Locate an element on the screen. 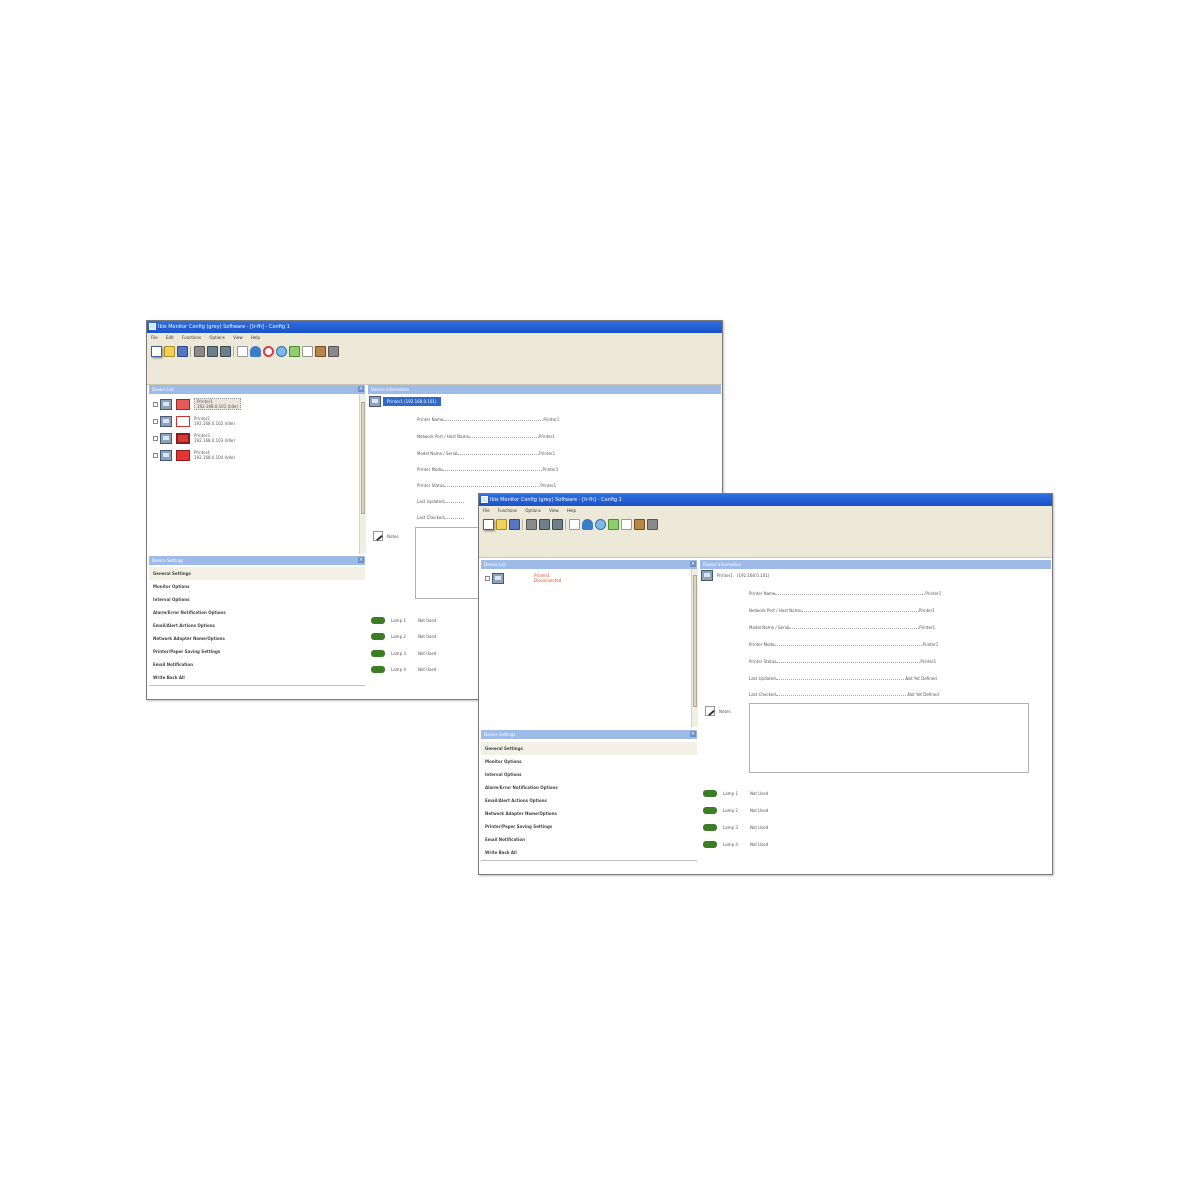 The image size is (1200, 1200). device-label: Printer1 Disconnected is located at coordinates (548, 578).